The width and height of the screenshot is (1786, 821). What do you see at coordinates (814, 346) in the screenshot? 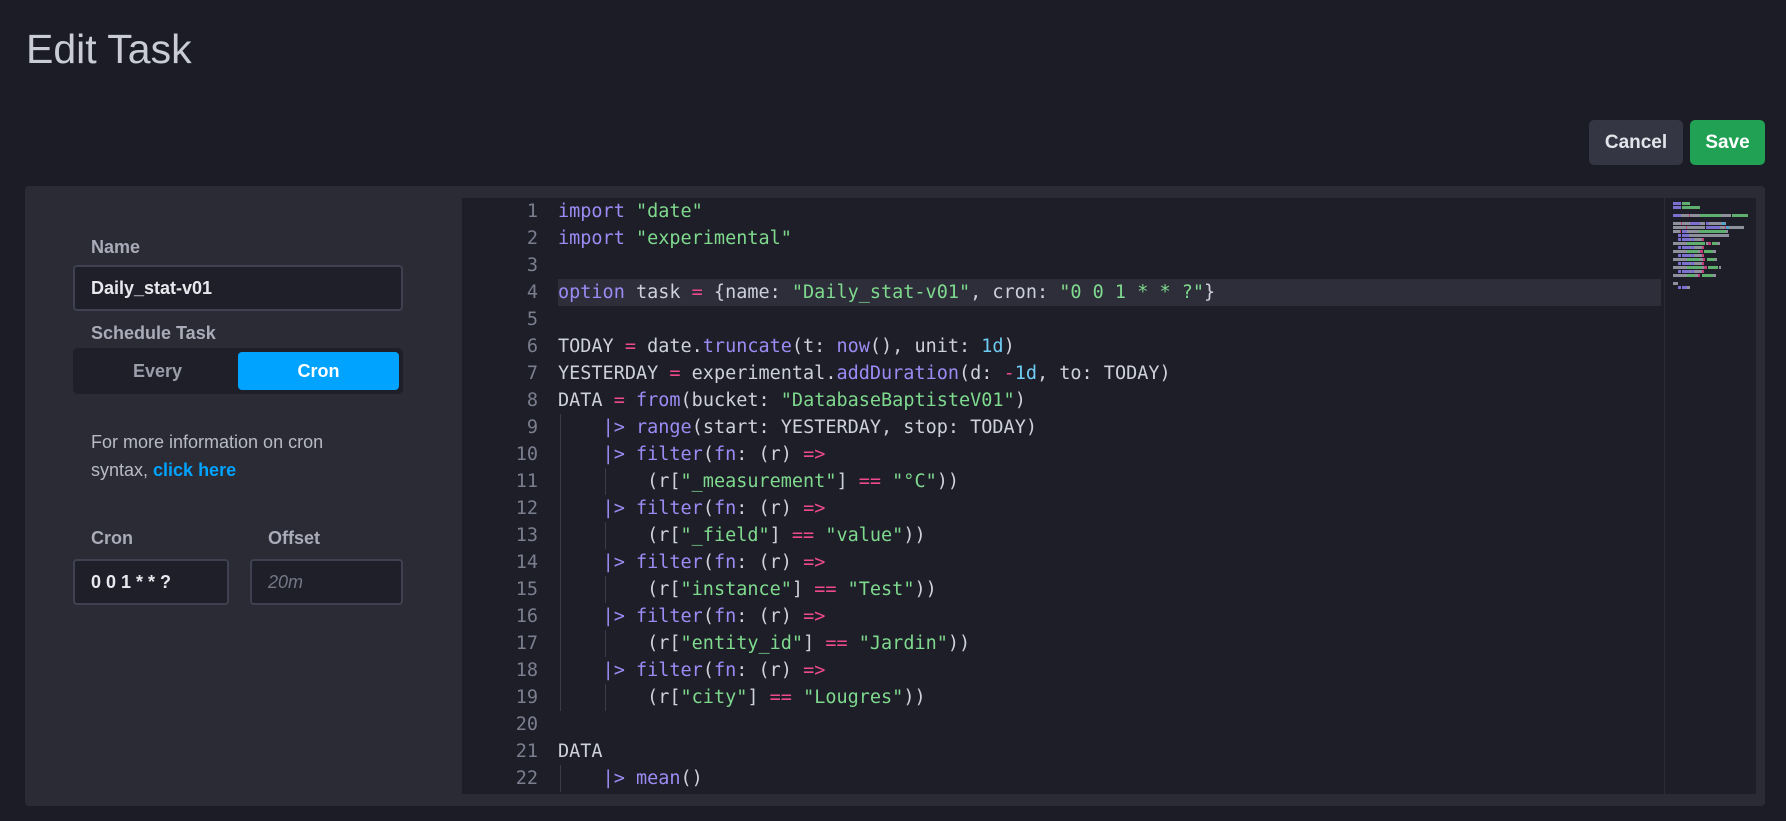
I see `code-token: (t:` at bounding box center [814, 346].